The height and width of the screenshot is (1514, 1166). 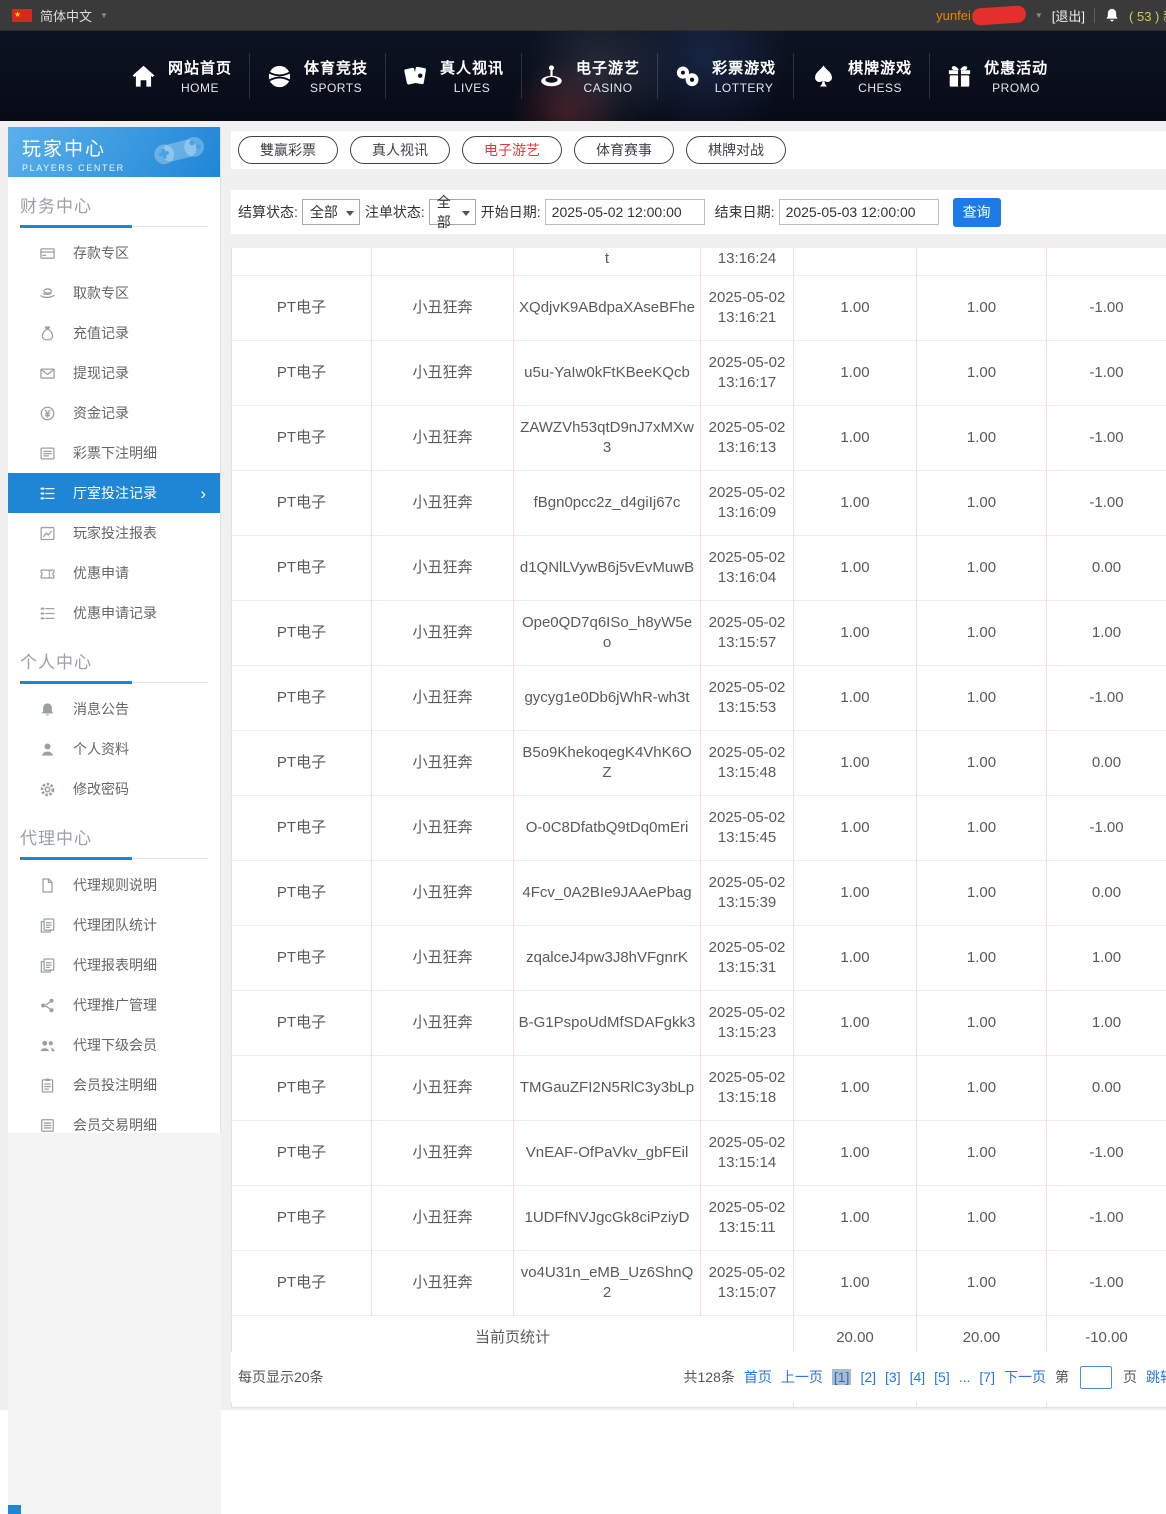 I want to click on sidebar-item: 玩家投注报表, so click(x=114, y=533).